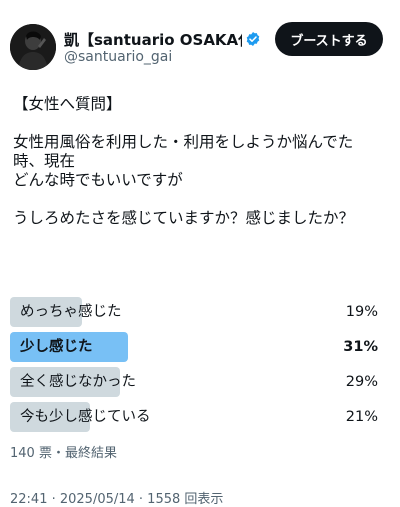 The height and width of the screenshot is (507, 400). What do you see at coordinates (329, 39) in the screenshot?
I see `boost-button: ブーストする` at bounding box center [329, 39].